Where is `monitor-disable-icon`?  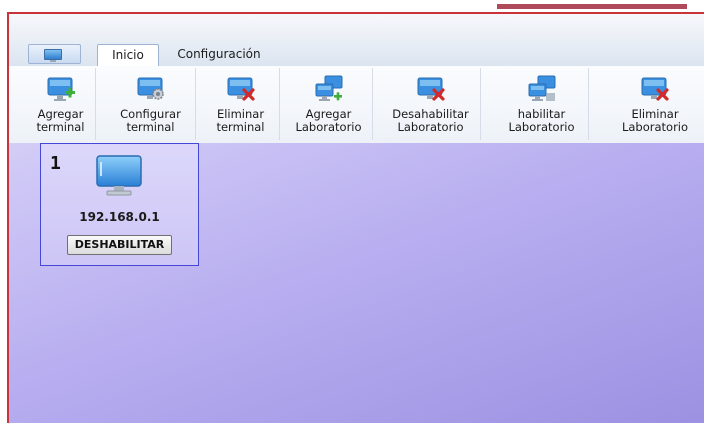
monitor-disable-icon is located at coordinates (431, 89).